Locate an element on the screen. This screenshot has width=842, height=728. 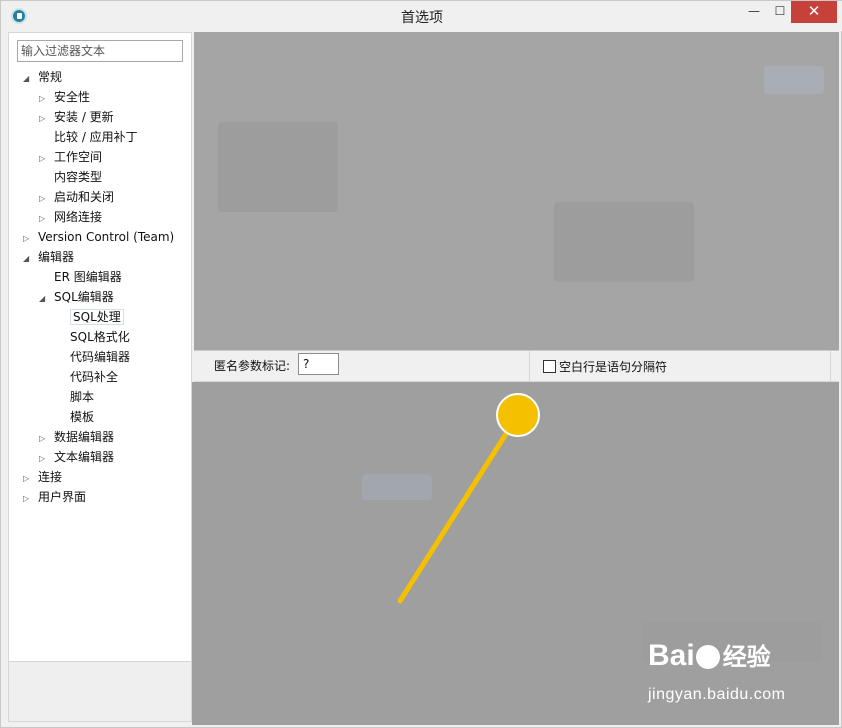
watermark-url: jingyan.baidu.com is located at coordinates (717, 694).